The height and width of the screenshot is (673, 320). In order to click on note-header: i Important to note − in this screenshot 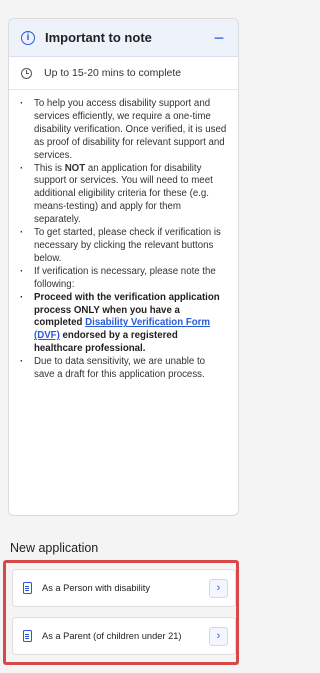, I will do `click(123, 38)`.